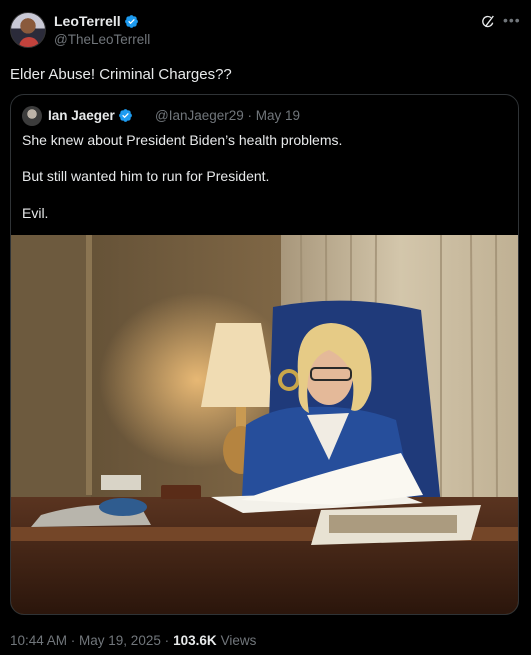 The height and width of the screenshot is (655, 531). I want to click on quoted-author-handle: @IanJaeger29 · May 19, so click(227, 115).